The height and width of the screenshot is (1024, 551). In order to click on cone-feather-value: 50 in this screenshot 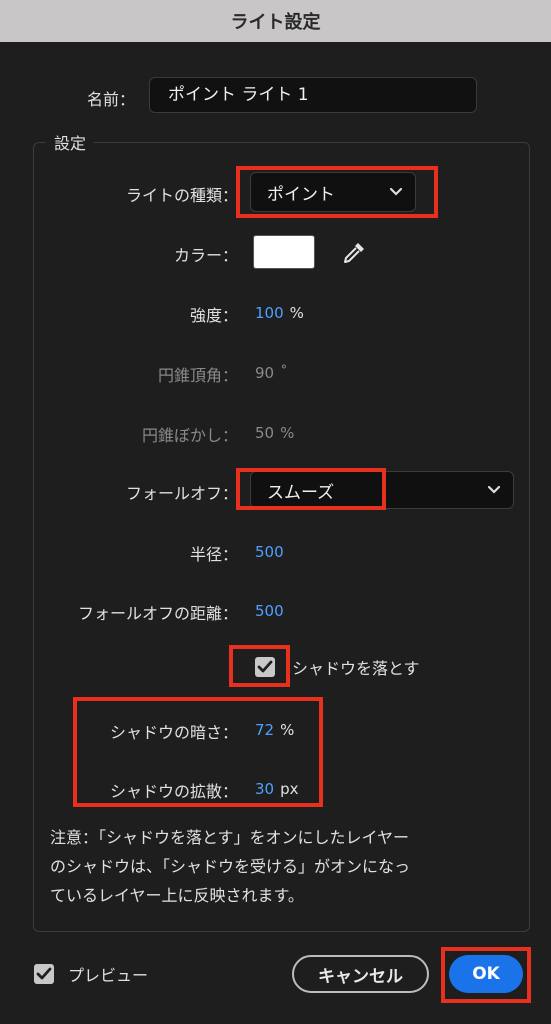, I will do `click(265, 433)`.